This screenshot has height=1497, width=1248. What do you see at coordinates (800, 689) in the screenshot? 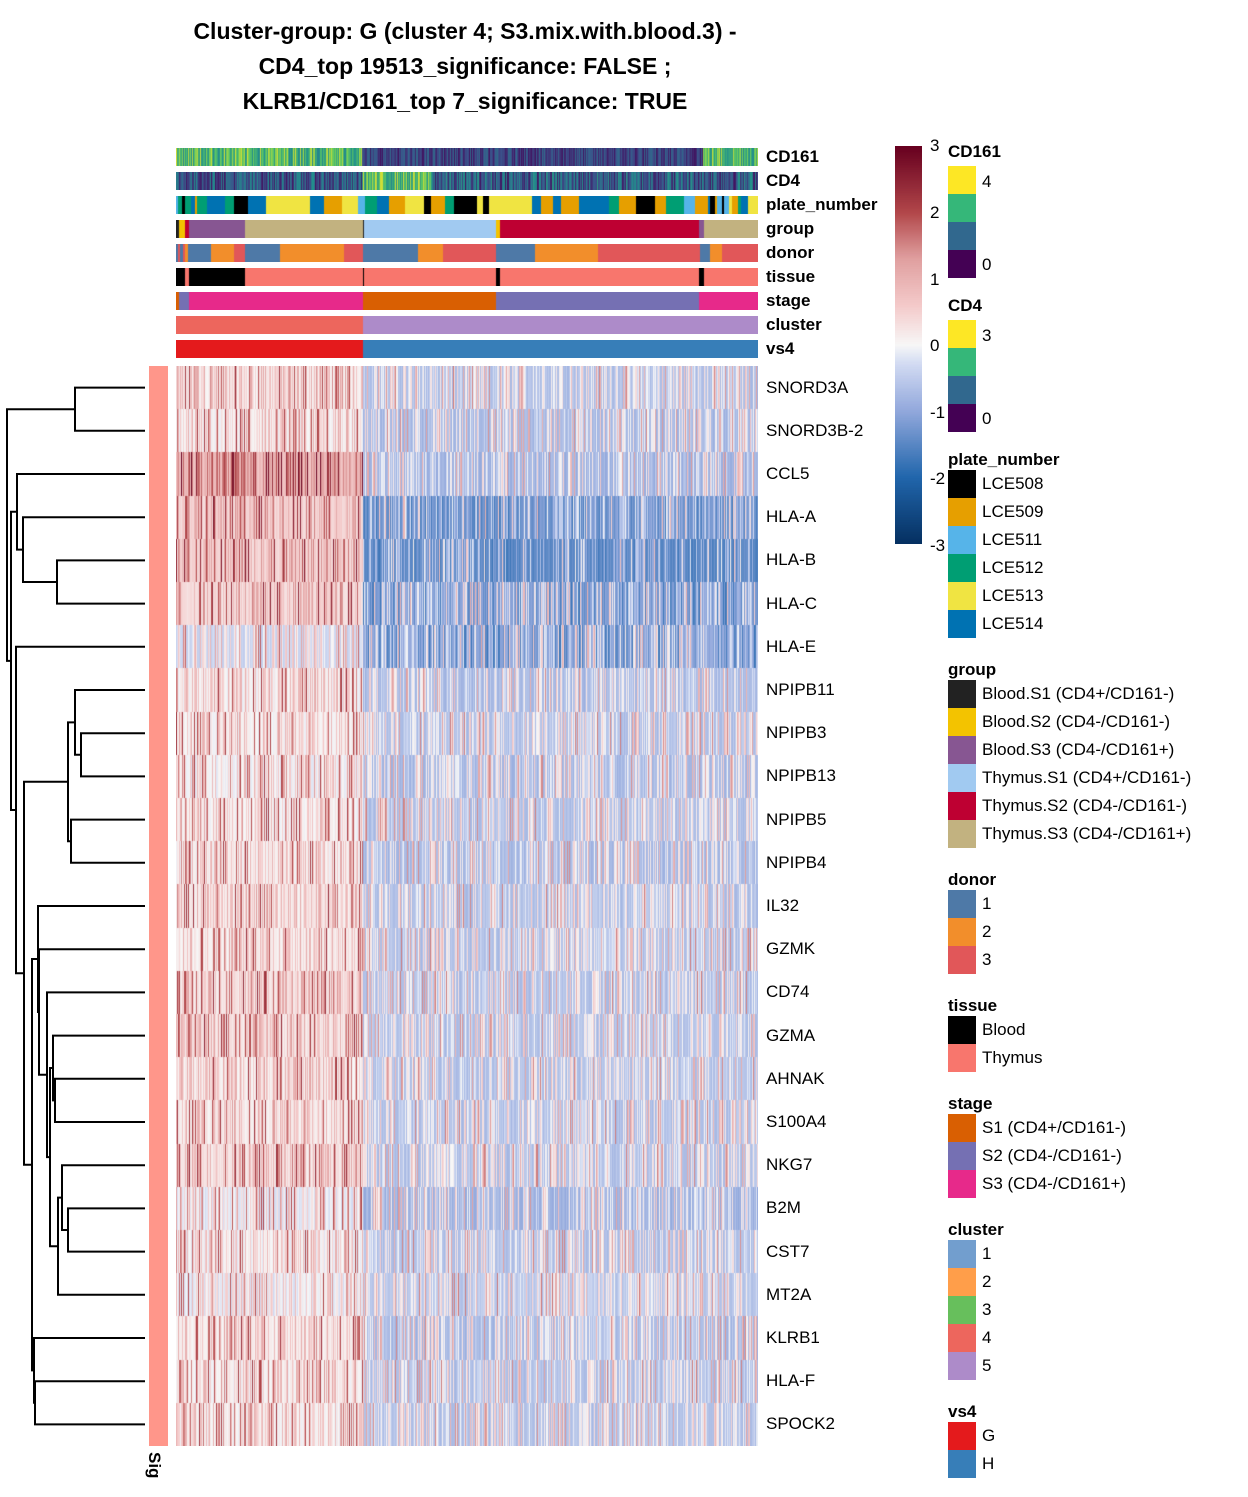
I see `gene-label: NPIPB11` at bounding box center [800, 689].